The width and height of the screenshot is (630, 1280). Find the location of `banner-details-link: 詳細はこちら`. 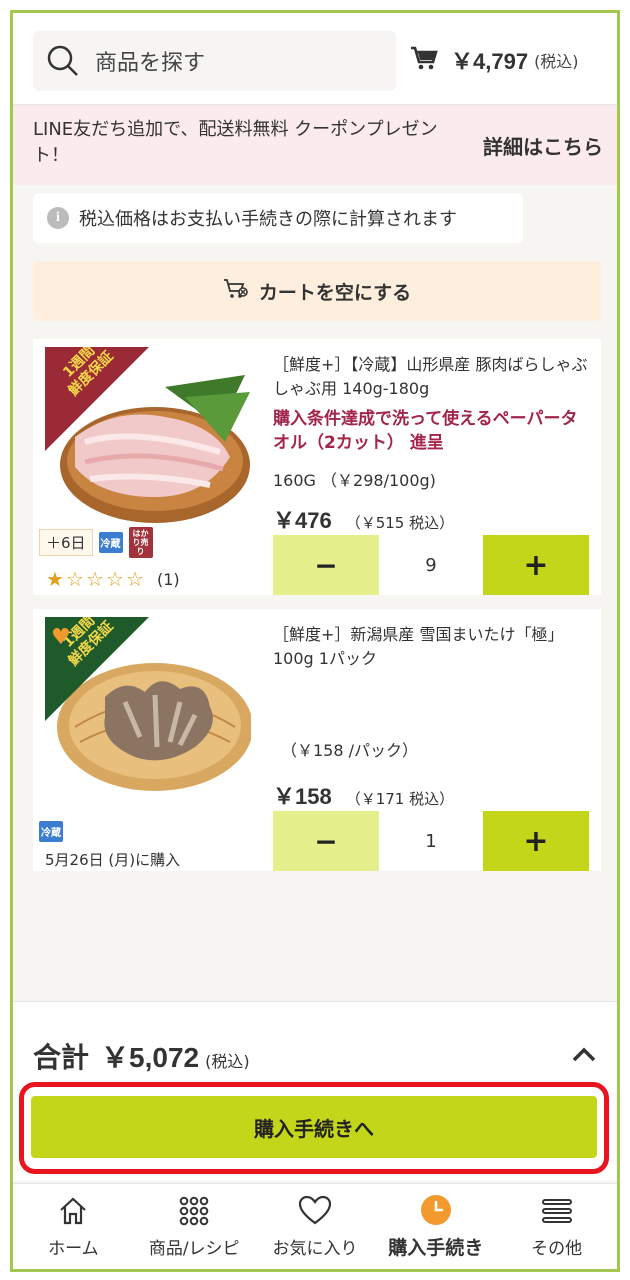

banner-details-link: 詳細はこちら is located at coordinates (543, 145).